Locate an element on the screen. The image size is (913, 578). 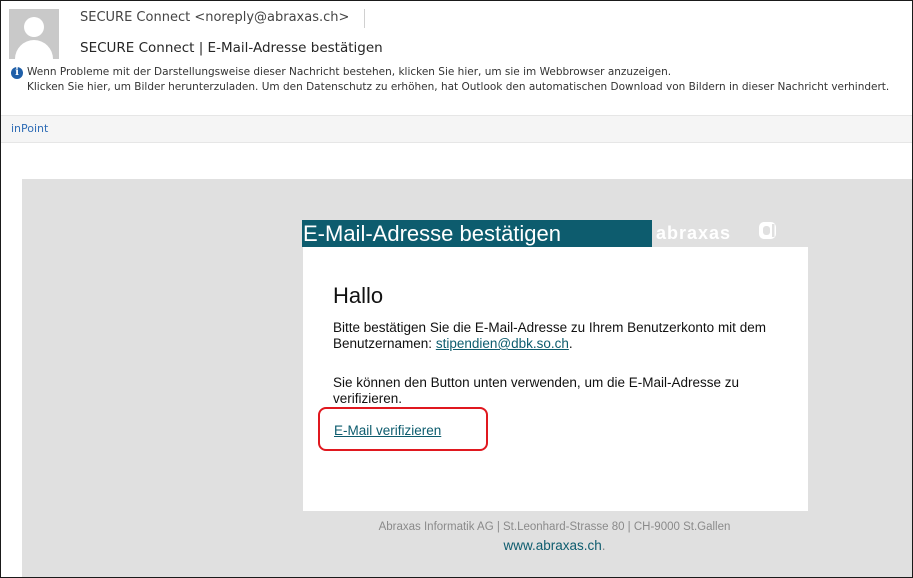
header-divider is located at coordinates (364, 18).